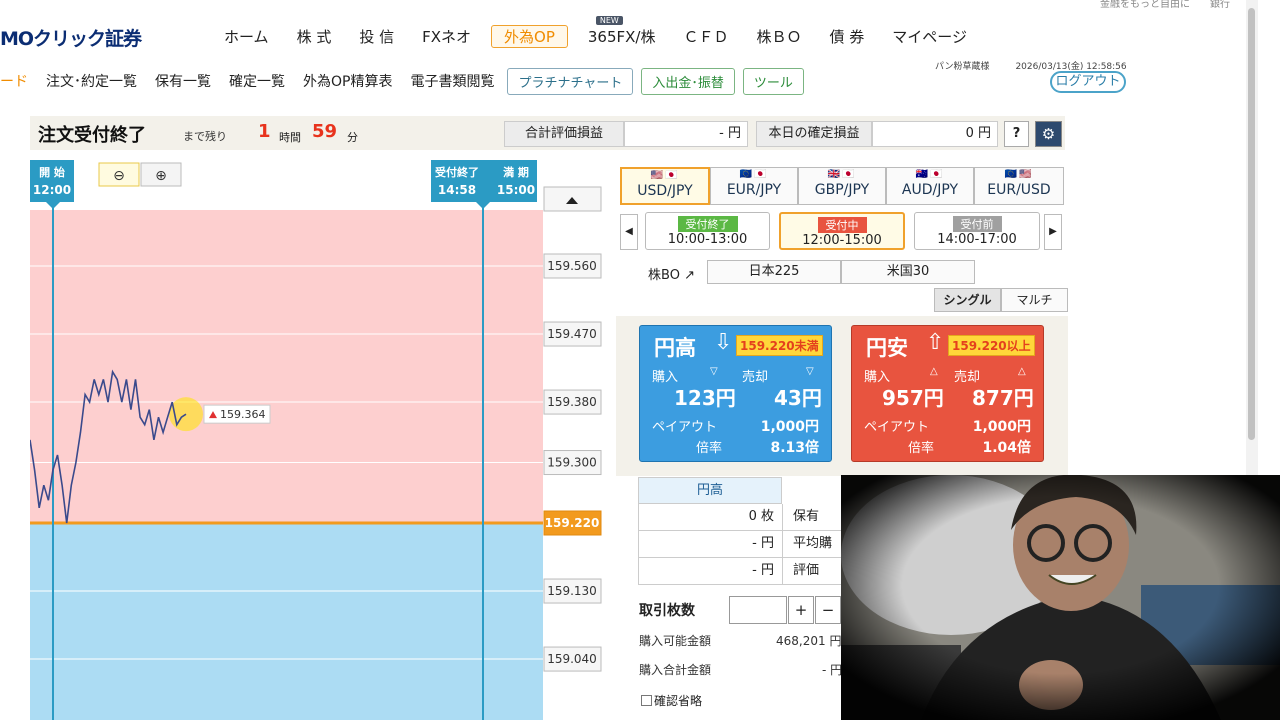 Image resolution: width=1280 pixels, height=724 pixels. I want to click on top-utility-links: 金融をもっと自由に 銀行, so click(1165, 5).